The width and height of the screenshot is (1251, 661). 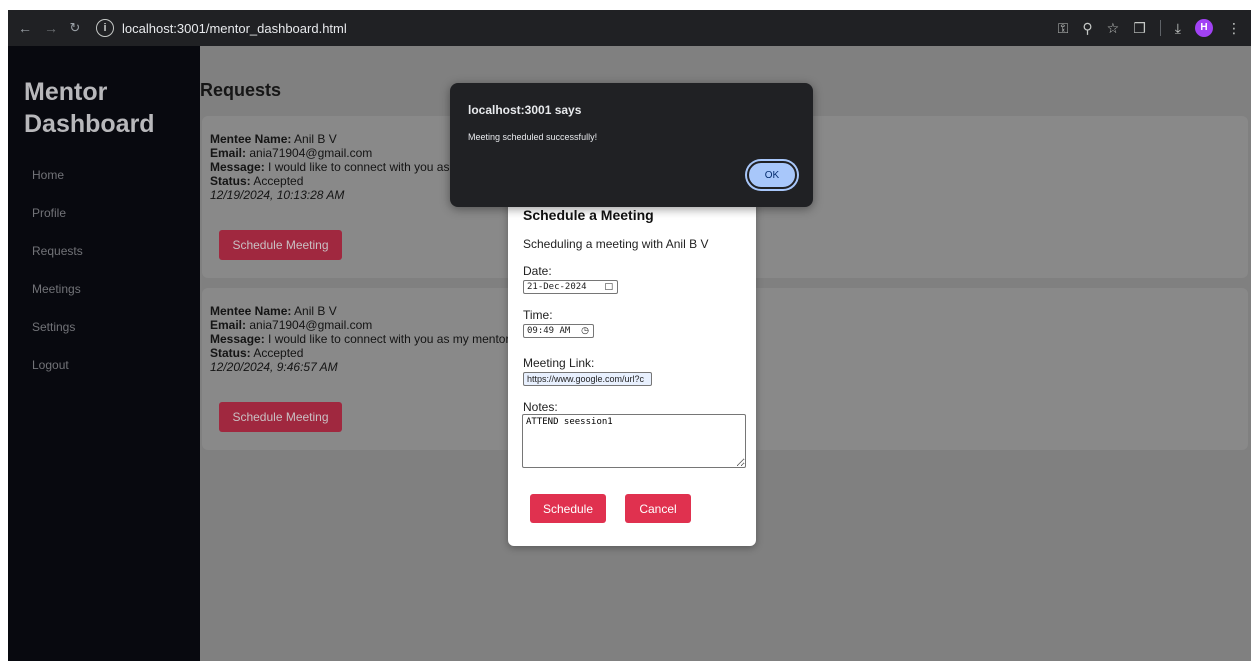 What do you see at coordinates (1063, 28) in the screenshot?
I see `password-key-icon: ⚿` at bounding box center [1063, 28].